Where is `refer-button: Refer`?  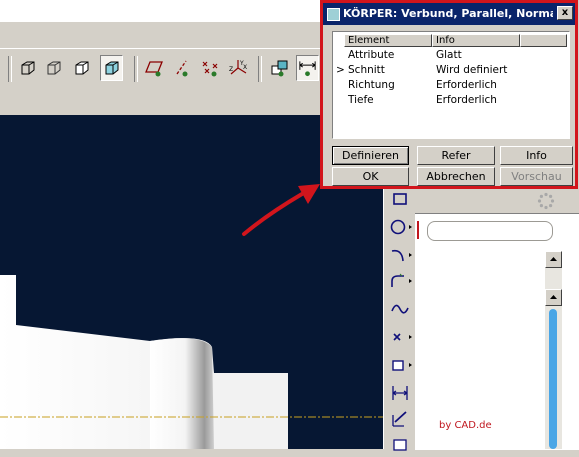 refer-button: Refer is located at coordinates (456, 155).